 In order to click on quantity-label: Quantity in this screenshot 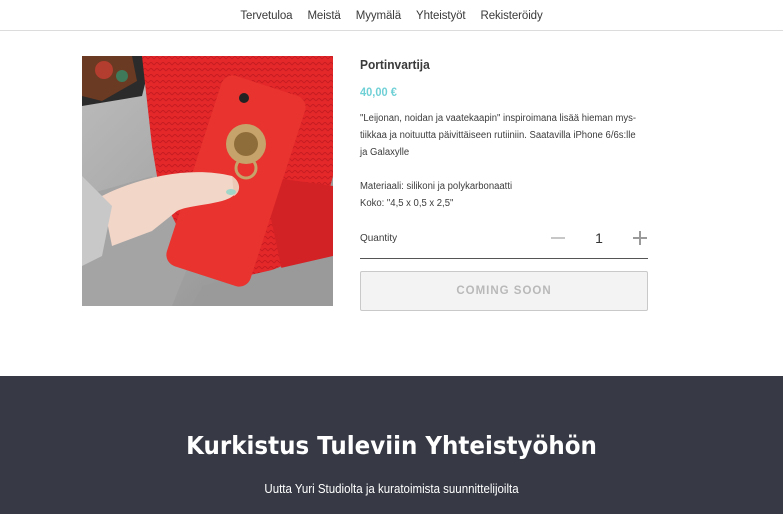, I will do `click(379, 238)`.